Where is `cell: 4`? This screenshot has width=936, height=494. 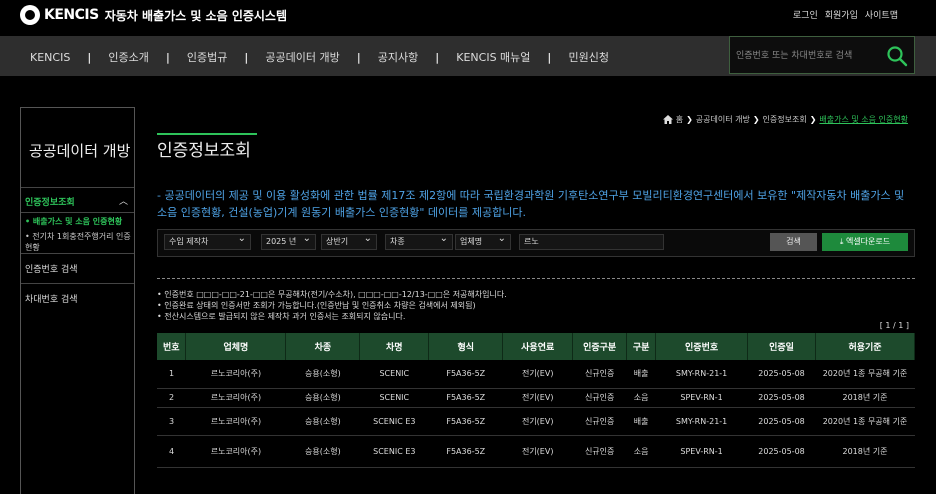 cell: 4 is located at coordinates (171, 451).